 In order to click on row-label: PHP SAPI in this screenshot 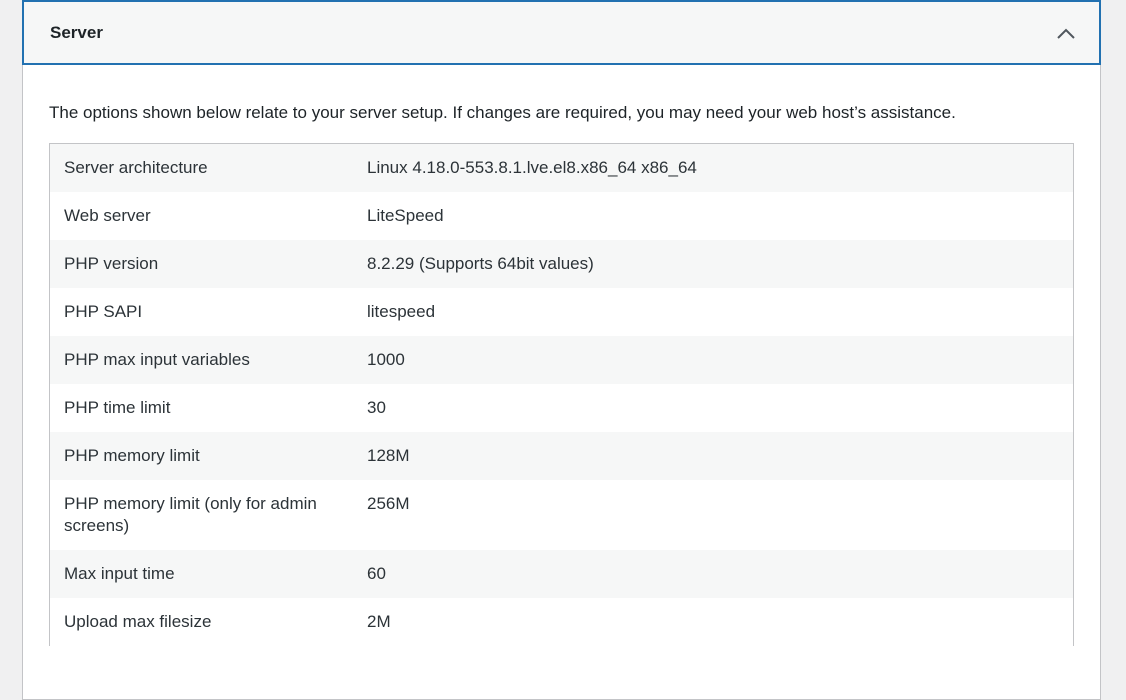, I will do `click(103, 311)`.